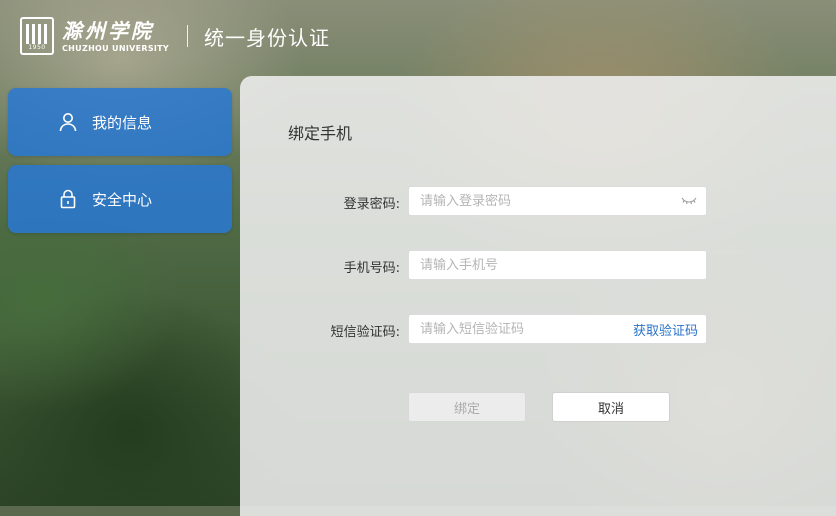 The width and height of the screenshot is (836, 516). Describe the element at coordinates (68, 122) in the screenshot. I see `user-icon` at that location.